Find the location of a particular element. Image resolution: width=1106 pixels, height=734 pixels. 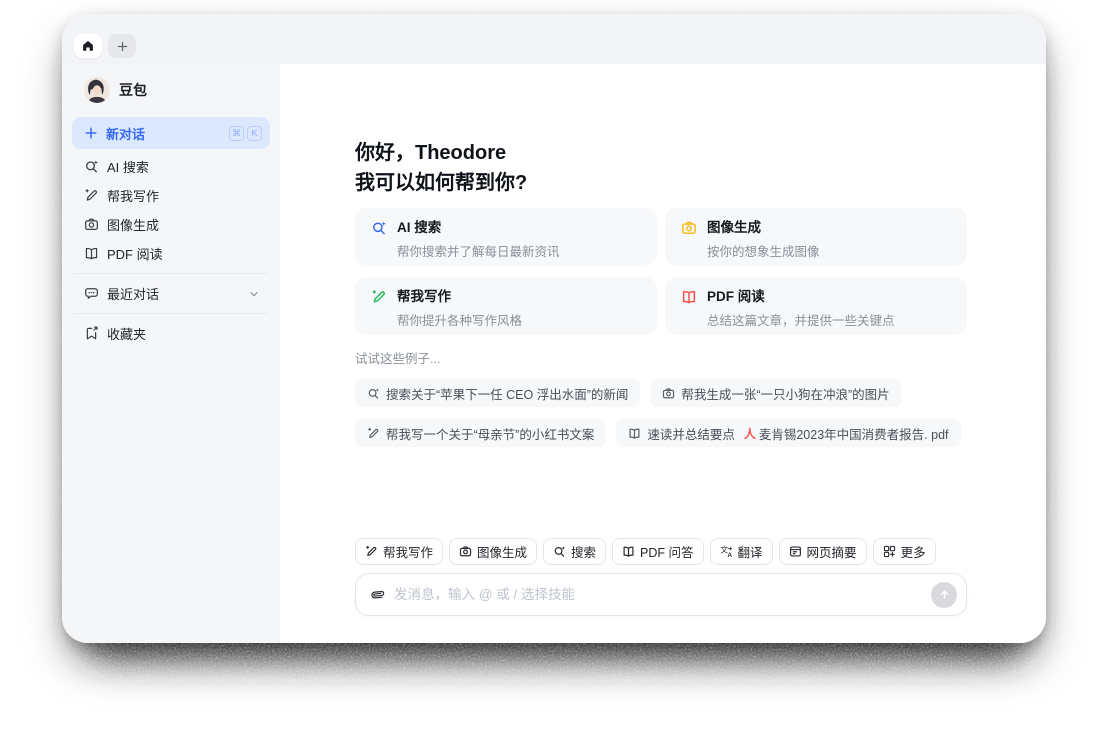

avatar is located at coordinates (97, 90).